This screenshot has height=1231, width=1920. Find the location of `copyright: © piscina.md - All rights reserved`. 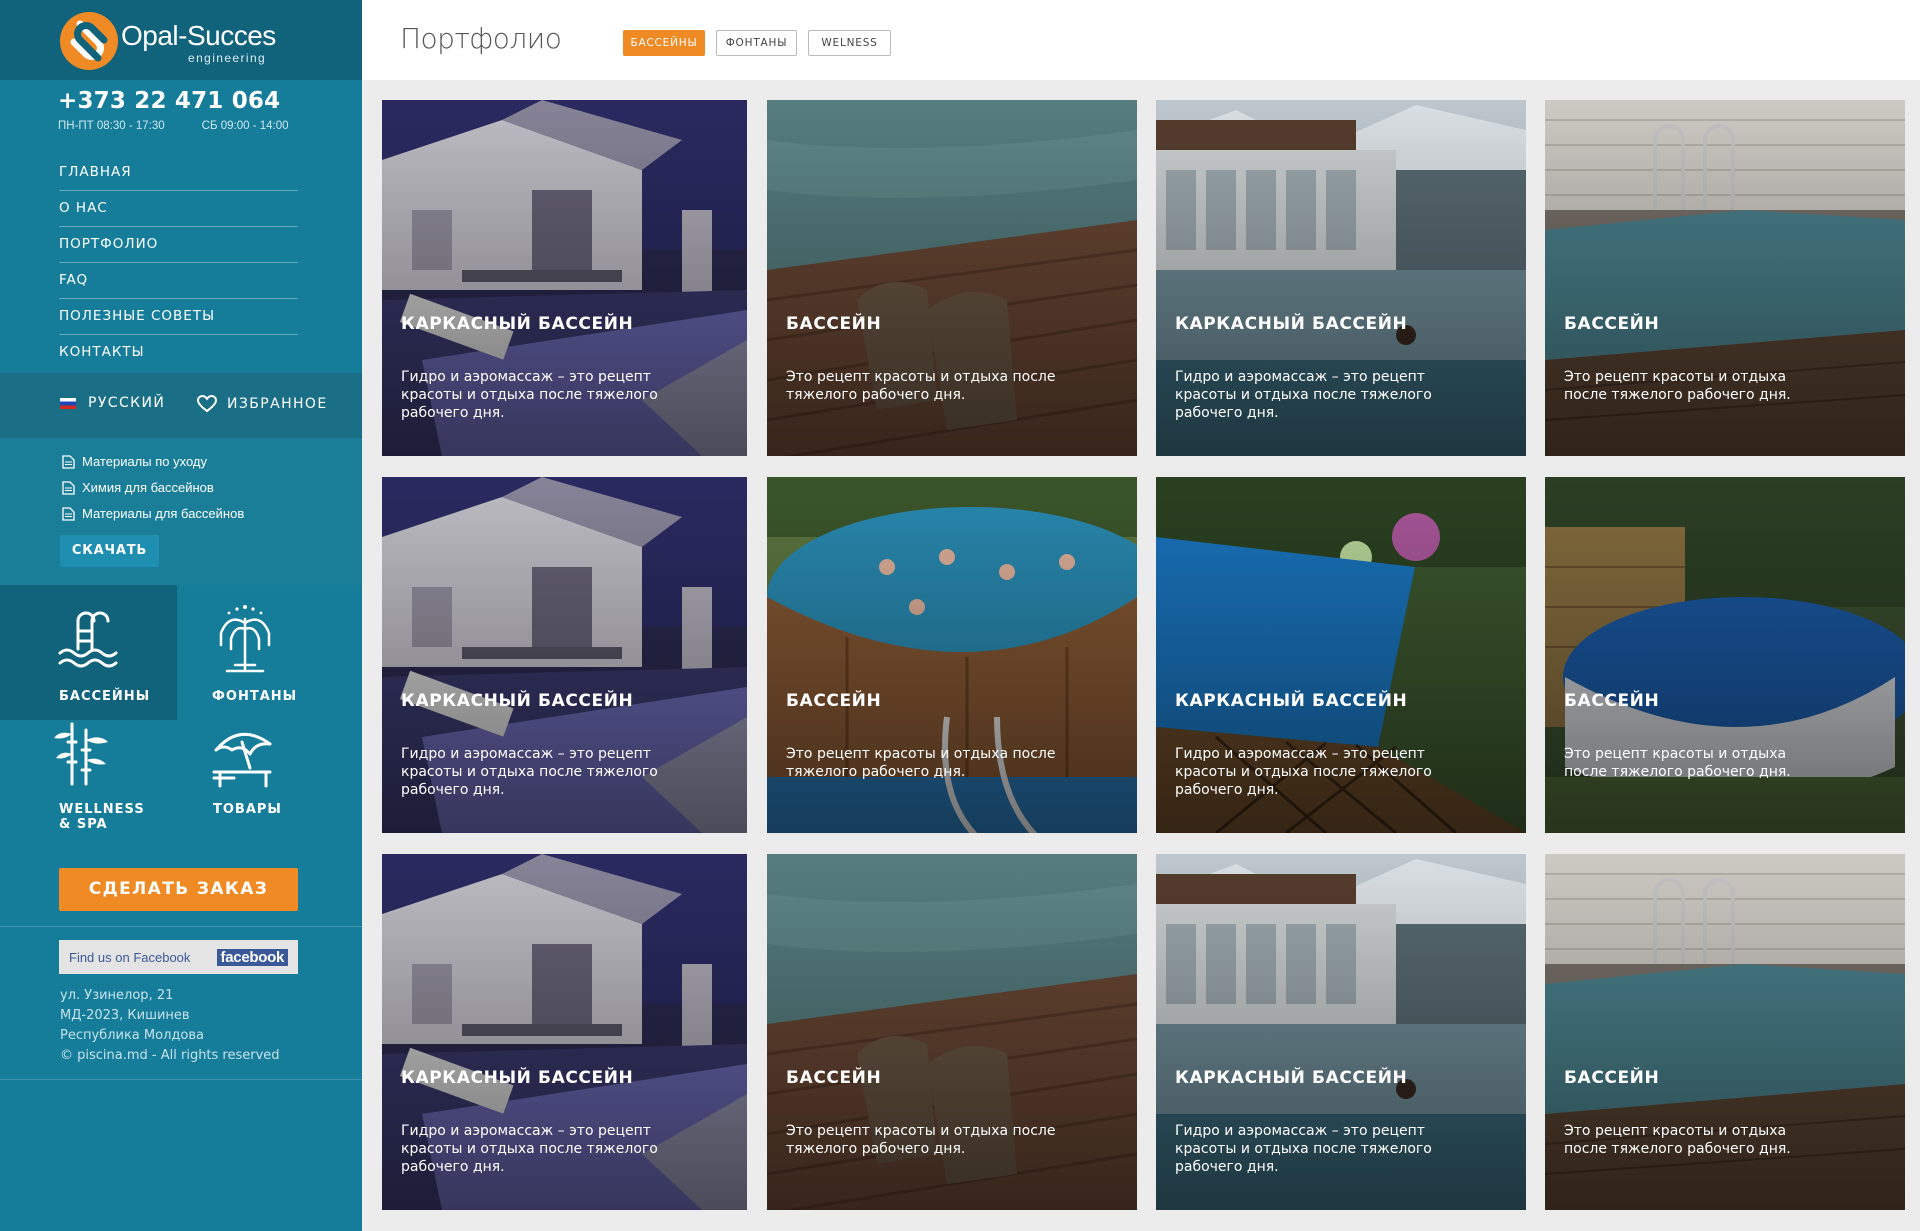

copyright: © piscina.md - All rights reserved is located at coordinates (170, 1055).